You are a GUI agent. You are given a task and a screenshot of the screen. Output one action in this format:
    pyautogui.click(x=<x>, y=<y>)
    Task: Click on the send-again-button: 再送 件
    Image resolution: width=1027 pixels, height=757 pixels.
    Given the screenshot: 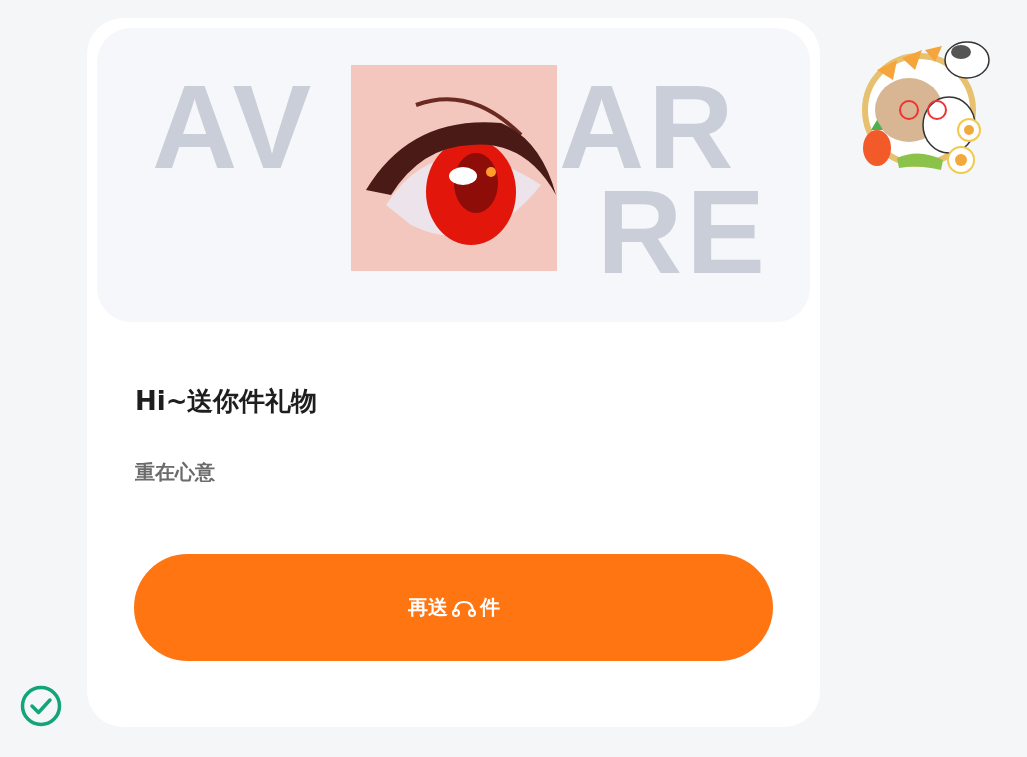 What is the action you would take?
    pyautogui.click(x=453, y=607)
    